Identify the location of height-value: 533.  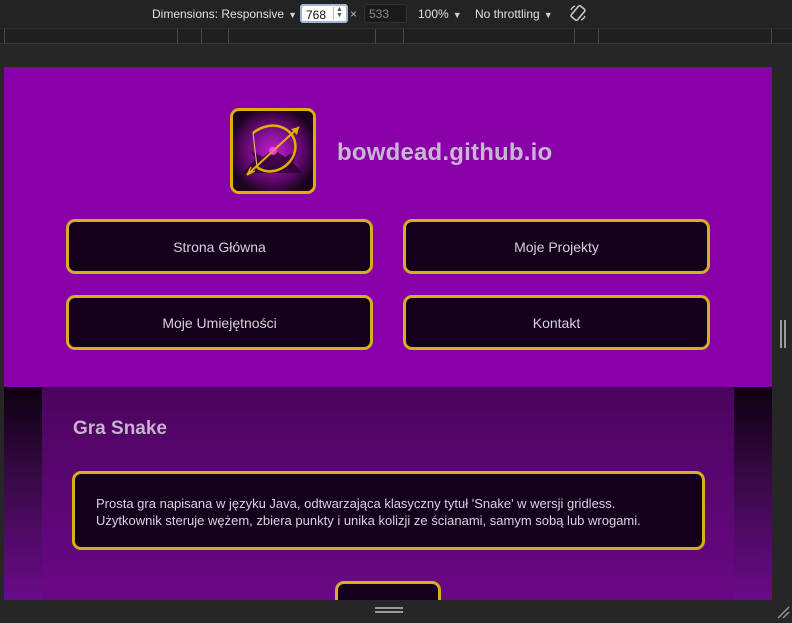
(379, 14).